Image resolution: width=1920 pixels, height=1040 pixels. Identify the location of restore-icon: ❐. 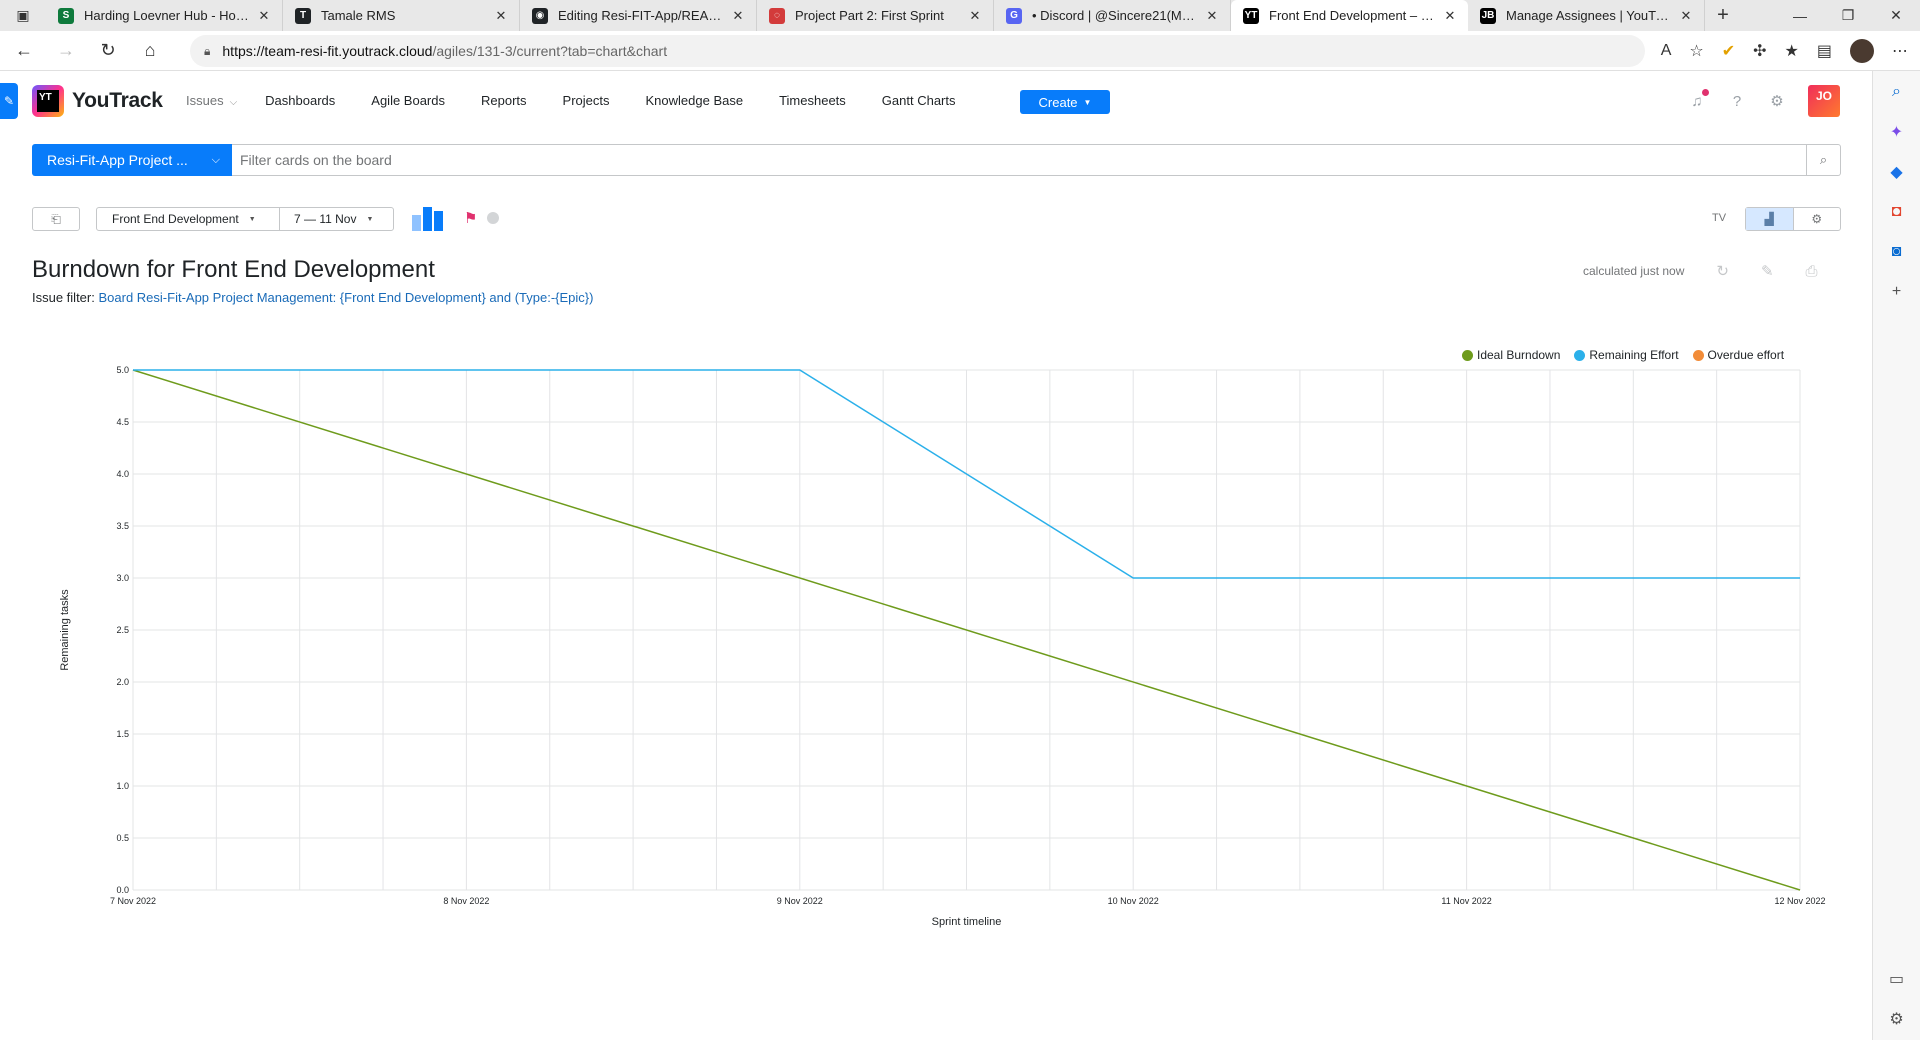
(1848, 15).